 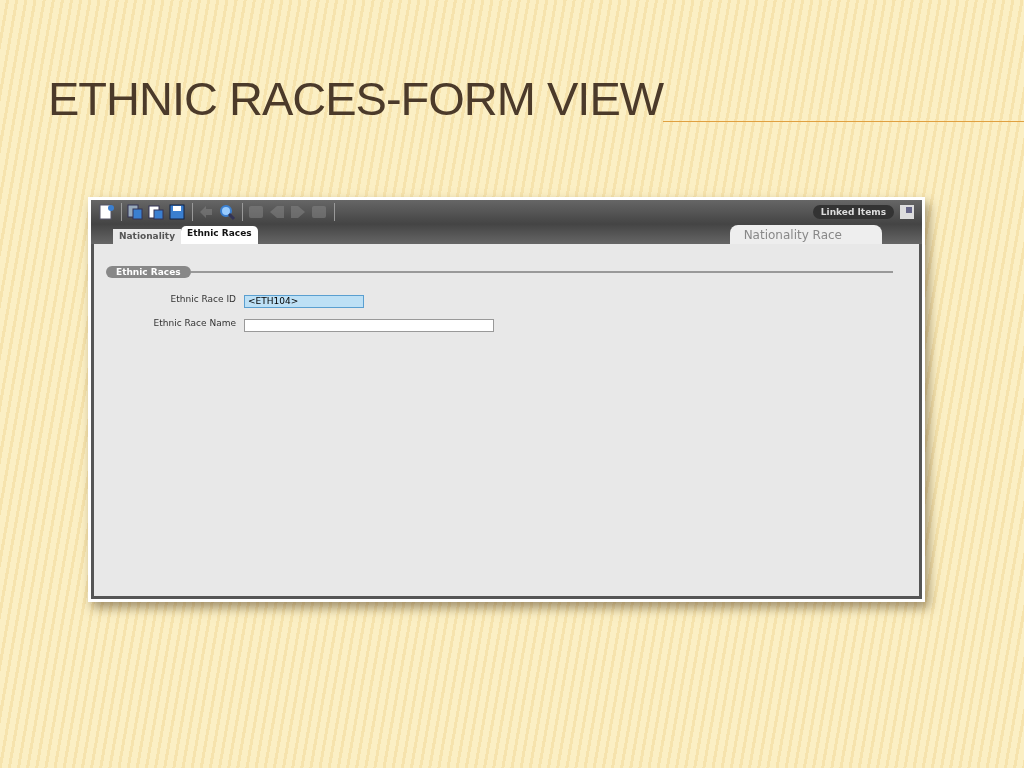 I want to click on field-label: Ethnic Race Name, so click(x=194, y=322).